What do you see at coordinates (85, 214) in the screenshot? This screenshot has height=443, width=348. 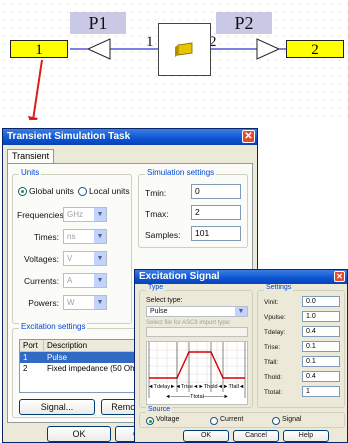 I see `frequencies-select: GHz ▼` at bounding box center [85, 214].